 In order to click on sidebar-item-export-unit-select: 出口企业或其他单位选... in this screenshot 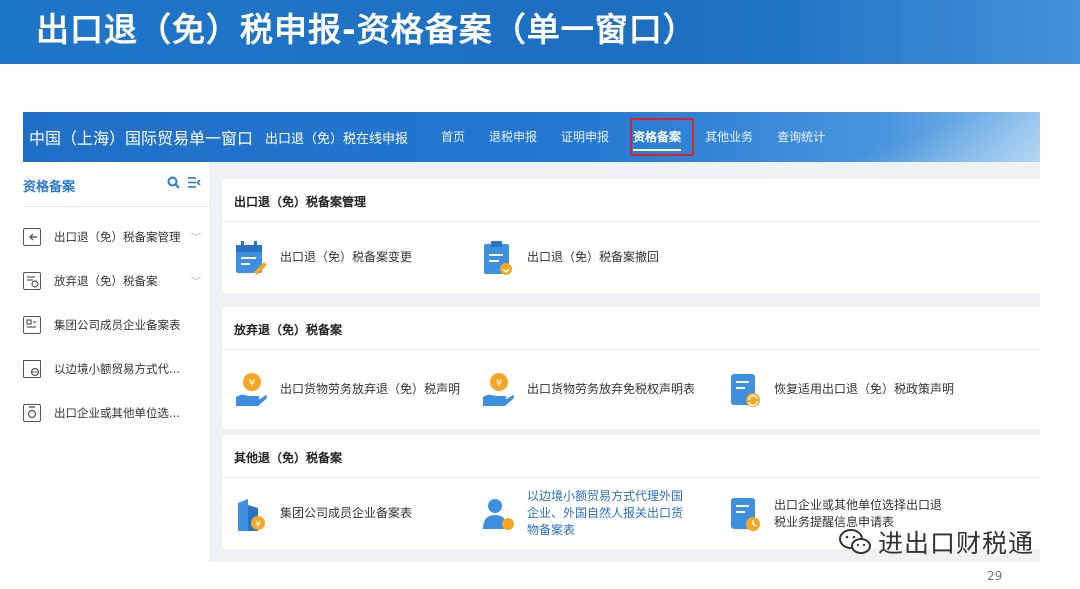, I will do `click(116, 413)`.